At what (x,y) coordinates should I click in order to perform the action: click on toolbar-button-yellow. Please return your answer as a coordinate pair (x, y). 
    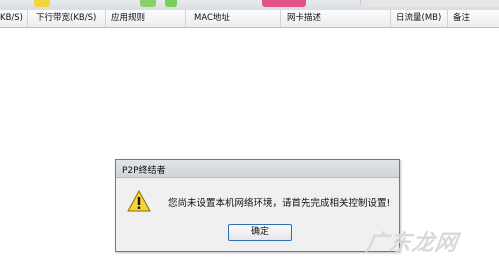
    Looking at the image, I should click on (42, 3).